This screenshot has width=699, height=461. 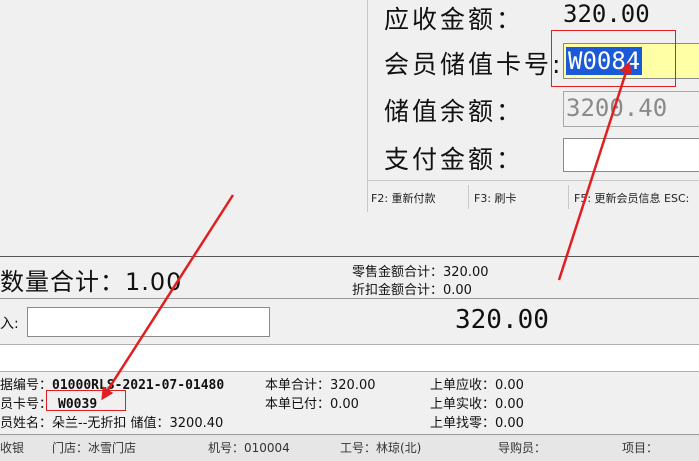 I want to click on arrow-to-card-no, so click(x=168, y=297).